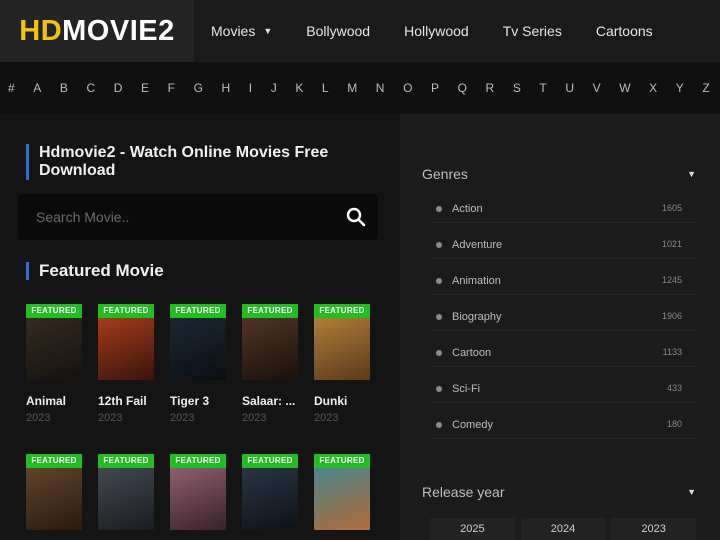 This screenshot has height=540, width=720. I want to click on year-button-2025: 2025, so click(472, 529).